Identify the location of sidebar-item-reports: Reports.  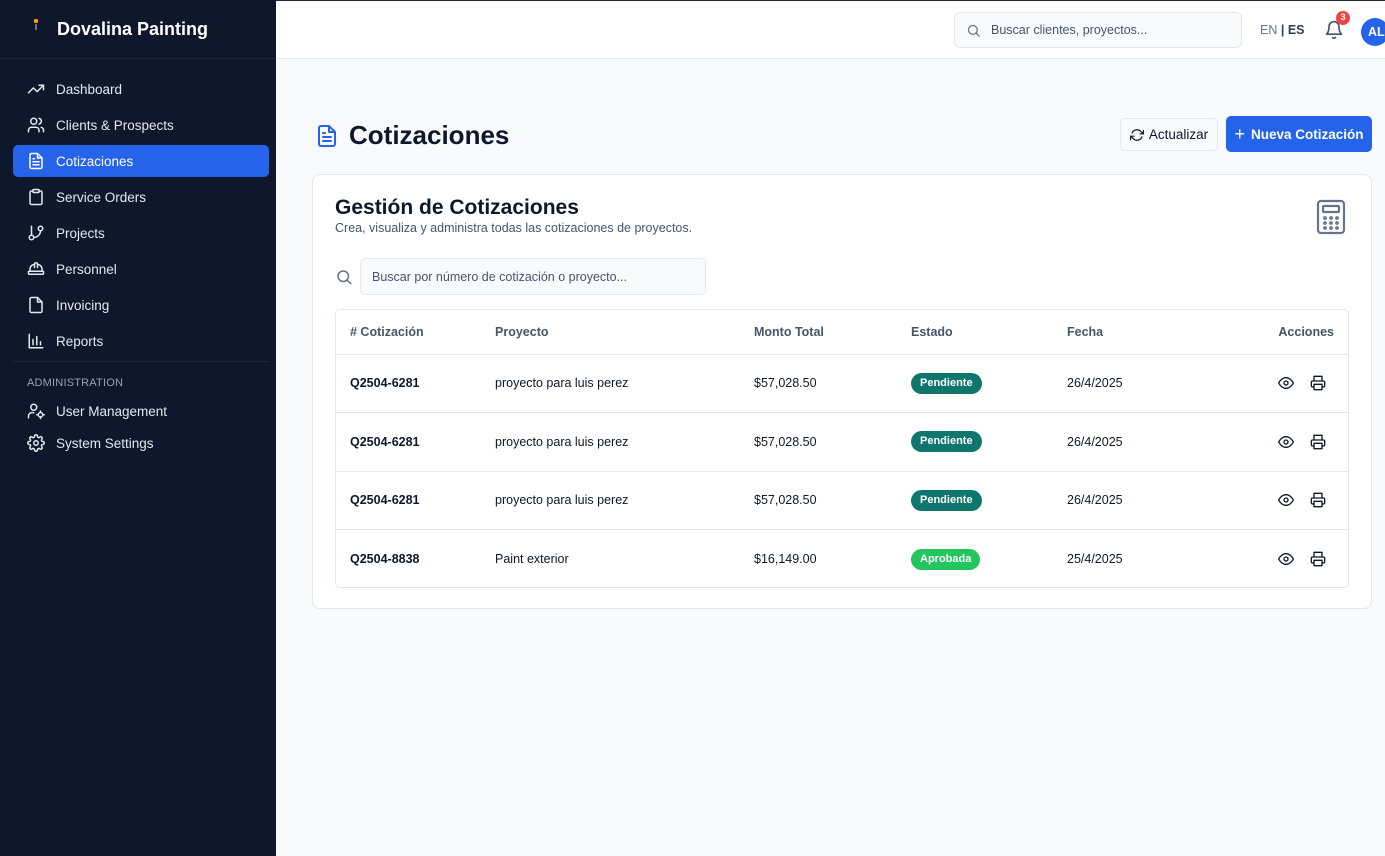
(141, 341).